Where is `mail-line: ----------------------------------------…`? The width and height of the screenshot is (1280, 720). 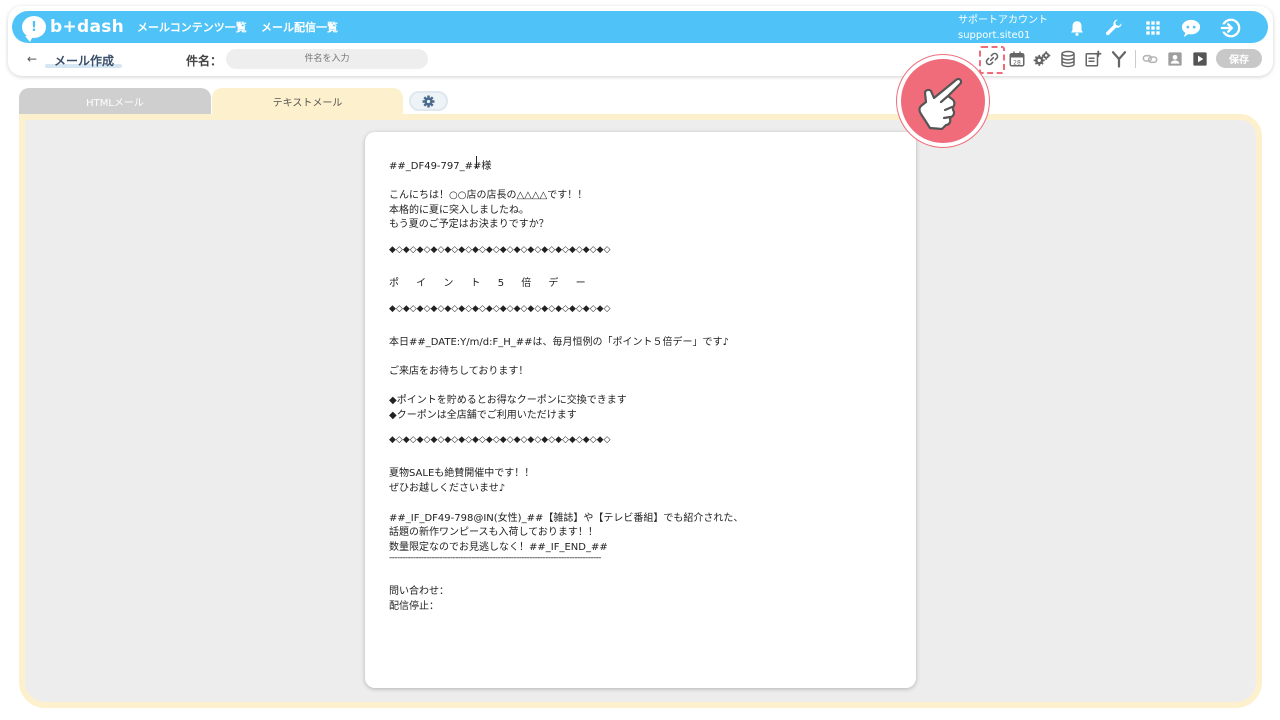
mail-line: ----------------------------------------… is located at coordinates (495, 558).